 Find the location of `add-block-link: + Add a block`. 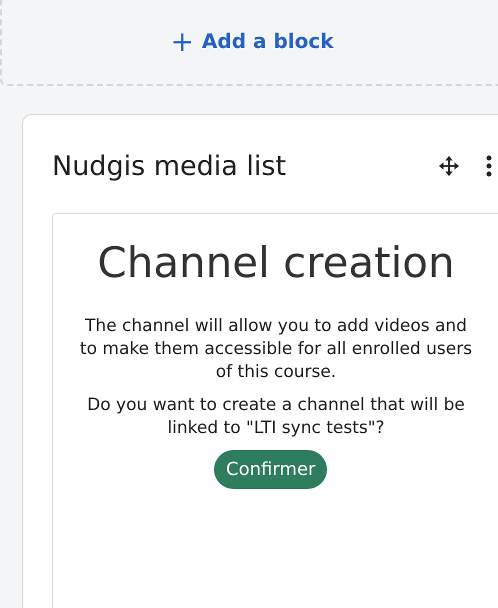

add-block-link: + Add a block is located at coordinates (252, 41).